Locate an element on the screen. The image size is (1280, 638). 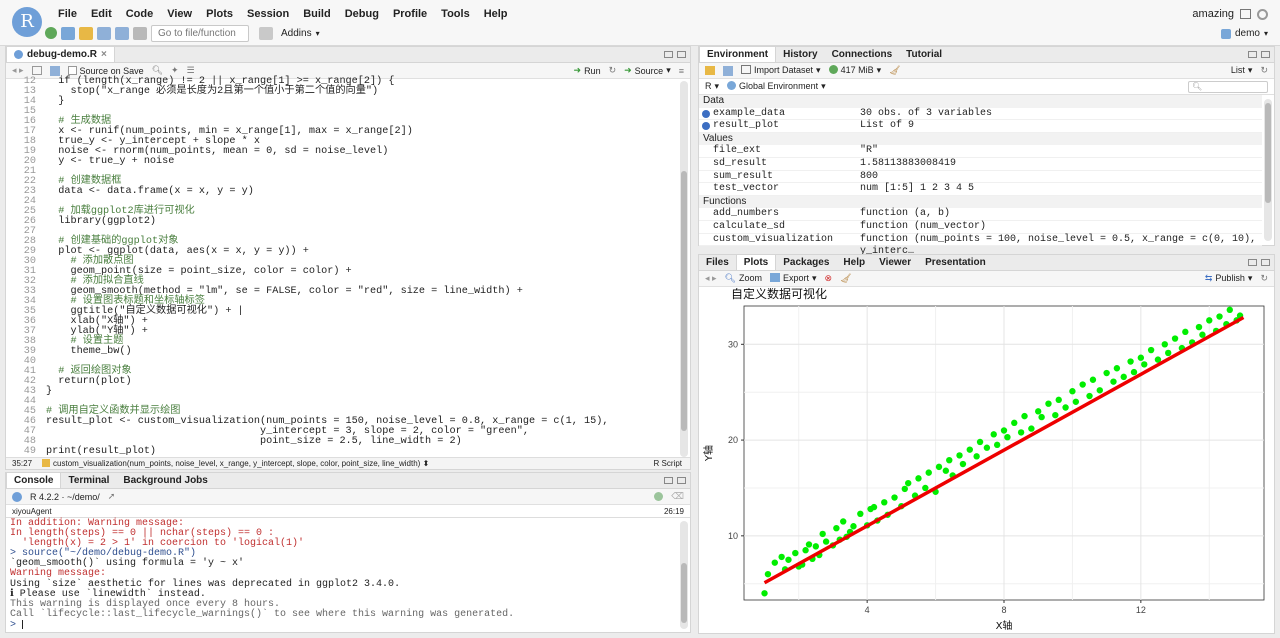
env-value: num [1:5] 1 2 3 4 5 is located at coordinates (917, 189).